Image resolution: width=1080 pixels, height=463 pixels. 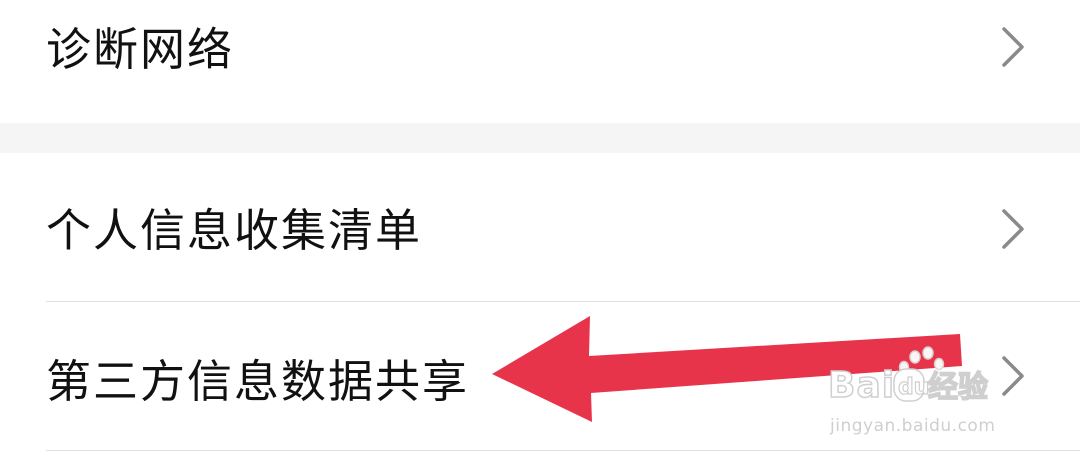 I want to click on row-divider, so click(x=563, y=450).